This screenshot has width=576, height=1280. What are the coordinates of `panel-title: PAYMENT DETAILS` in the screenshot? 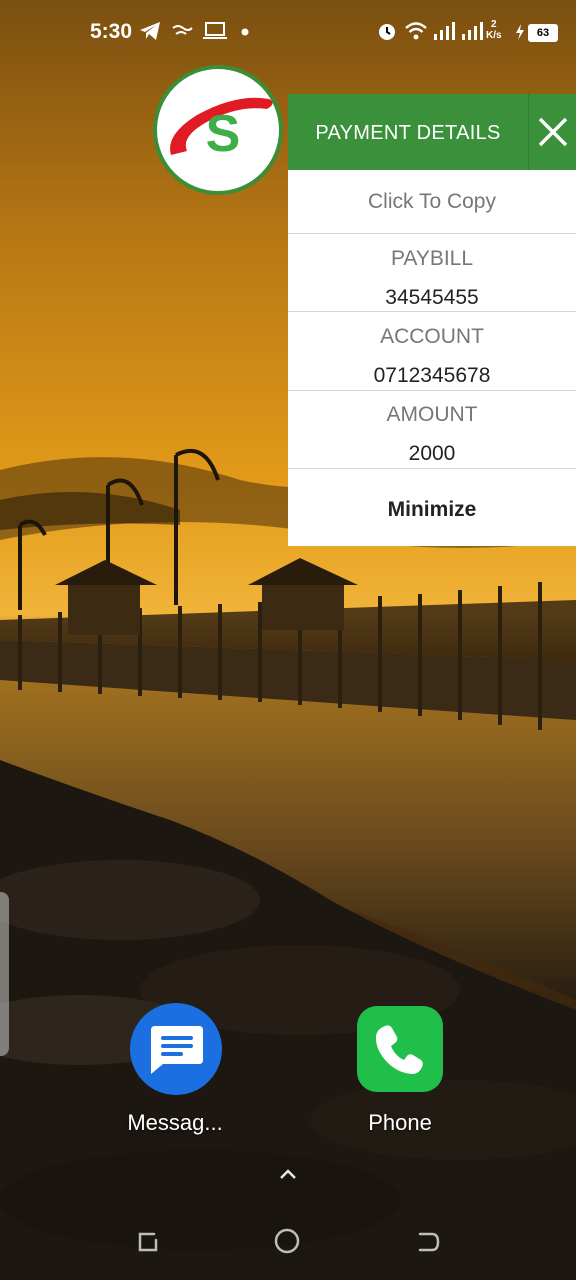 It's located at (408, 133).